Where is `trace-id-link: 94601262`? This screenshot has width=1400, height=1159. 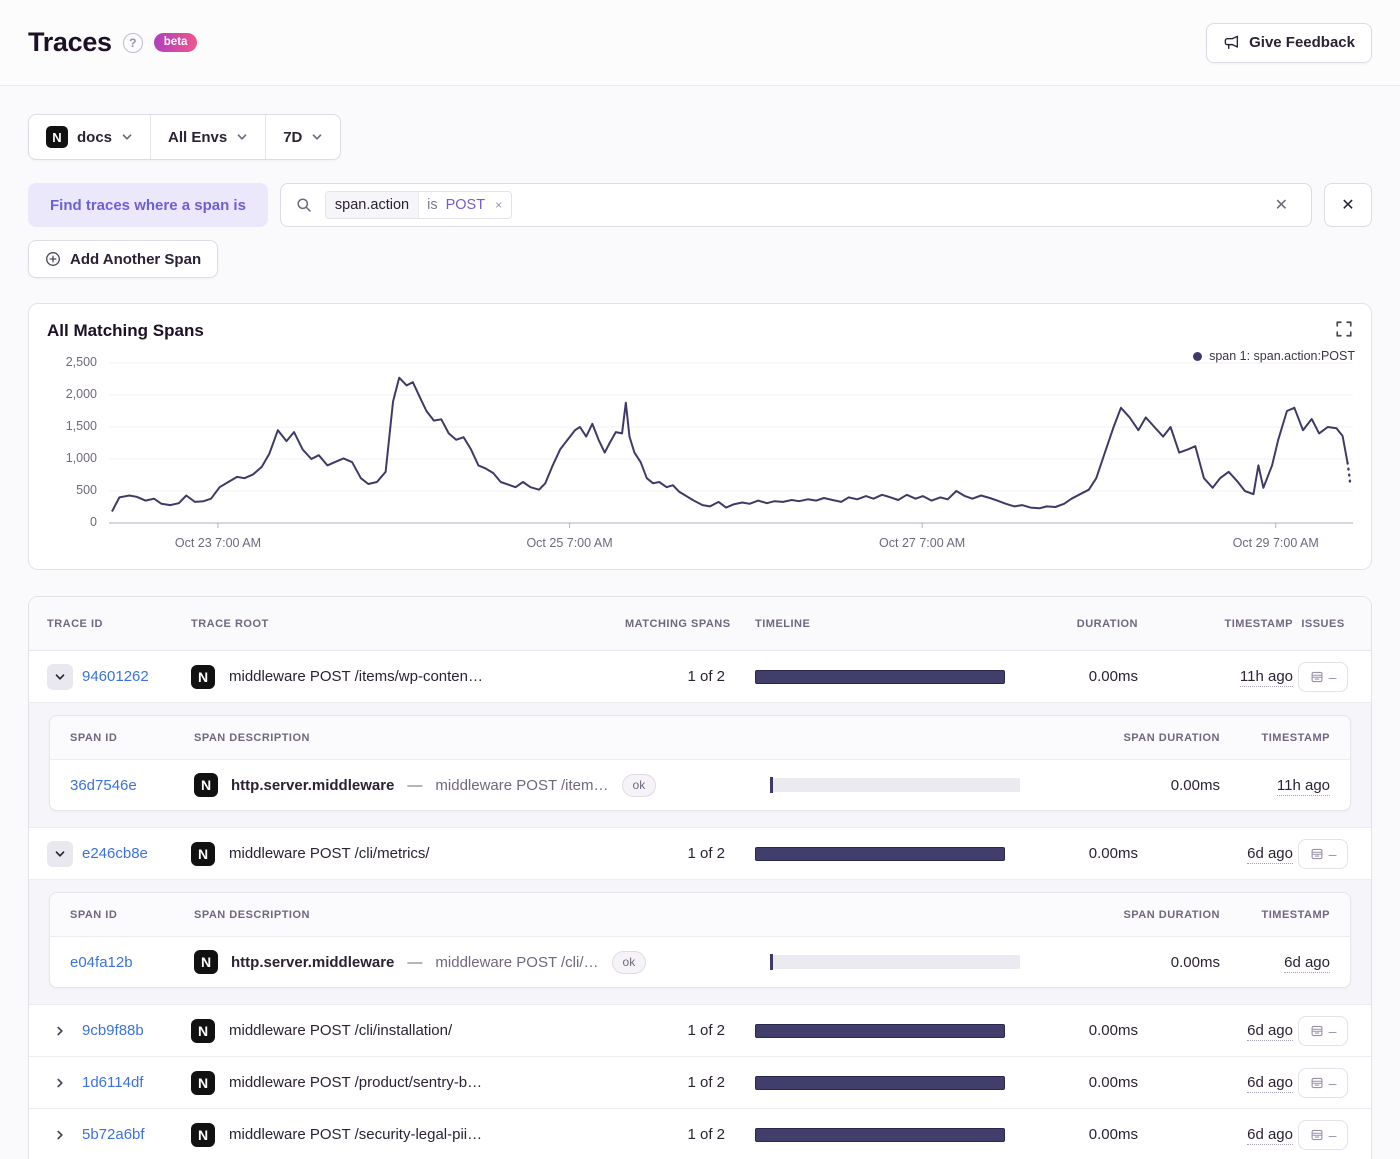
trace-id-link: 94601262 is located at coordinates (115, 676).